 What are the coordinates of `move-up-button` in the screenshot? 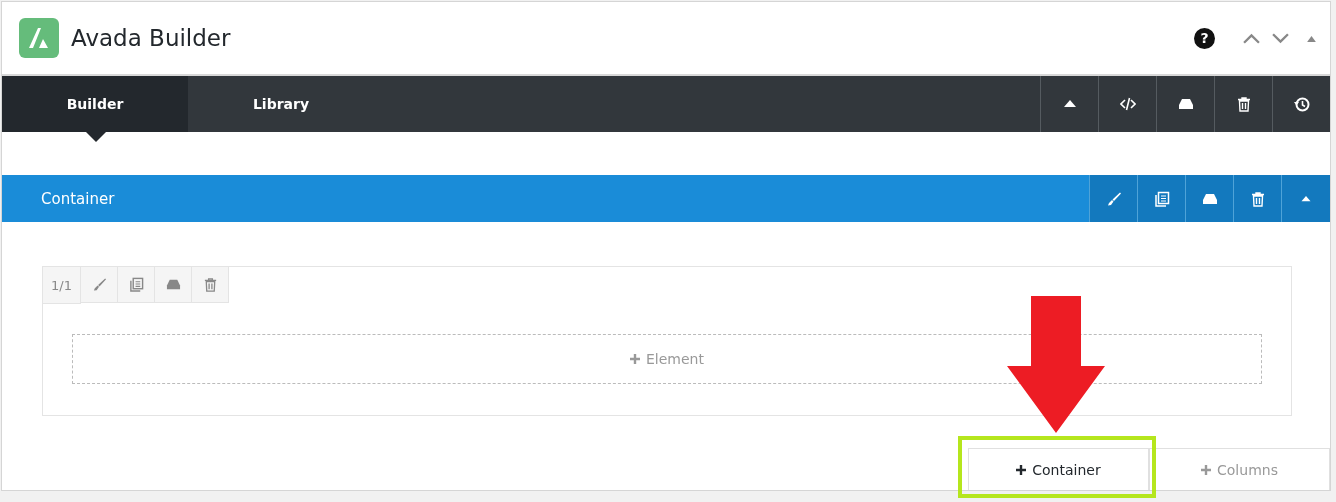 It's located at (1251, 38).